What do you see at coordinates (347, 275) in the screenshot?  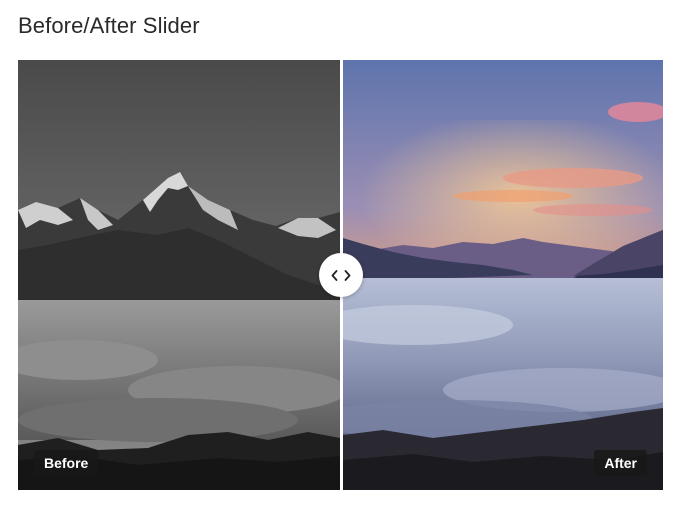 I see `chevron-right-icon` at bounding box center [347, 275].